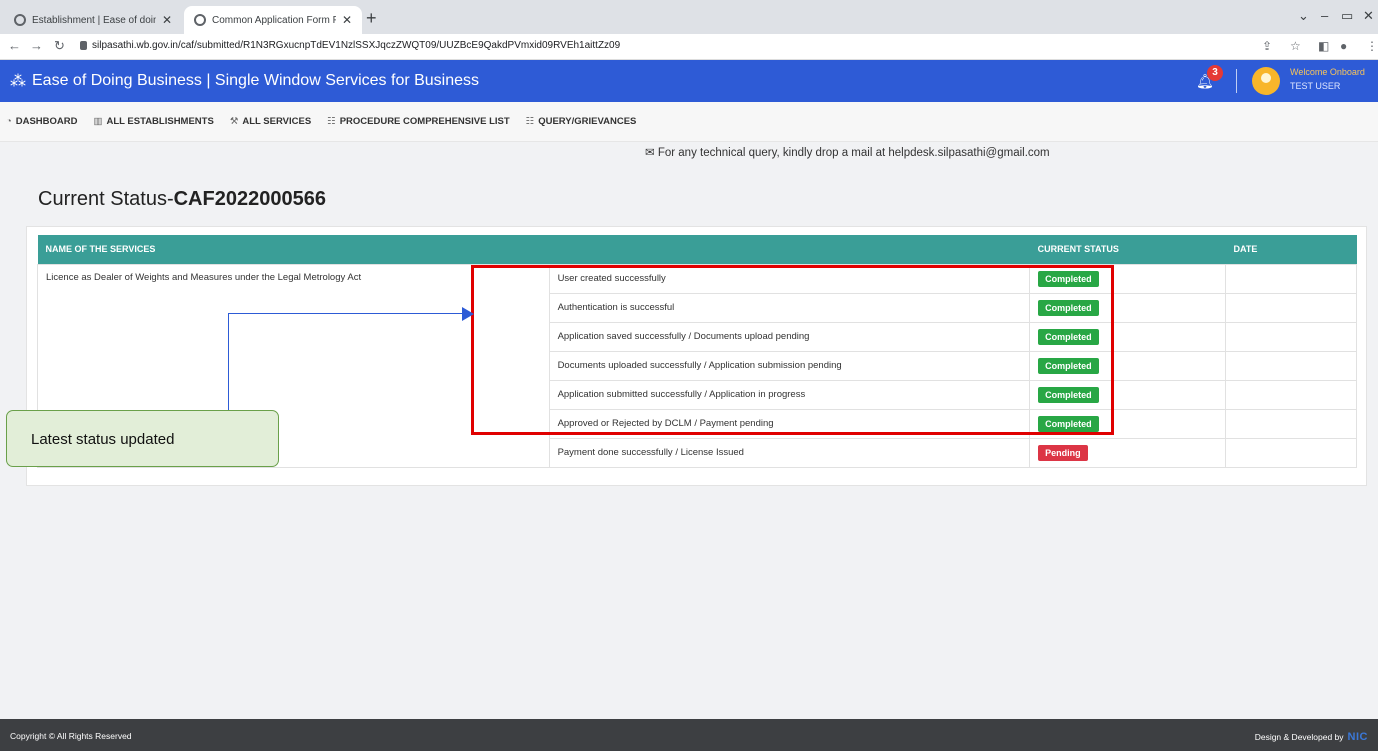 This screenshot has height=751, width=1378. I want to click on tab-title: Common Application Form Previ, so click(274, 20).